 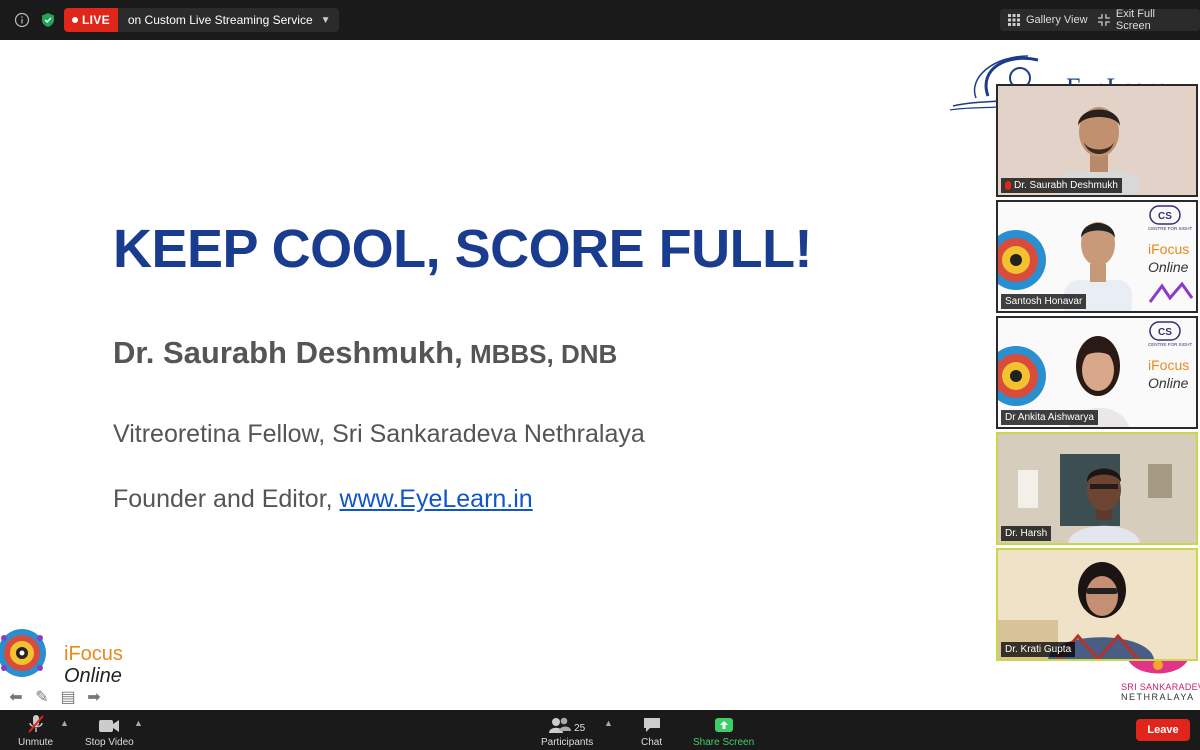 What do you see at coordinates (540, 354) in the screenshot?
I see `presenter-qualifications: MBBS, DNB` at bounding box center [540, 354].